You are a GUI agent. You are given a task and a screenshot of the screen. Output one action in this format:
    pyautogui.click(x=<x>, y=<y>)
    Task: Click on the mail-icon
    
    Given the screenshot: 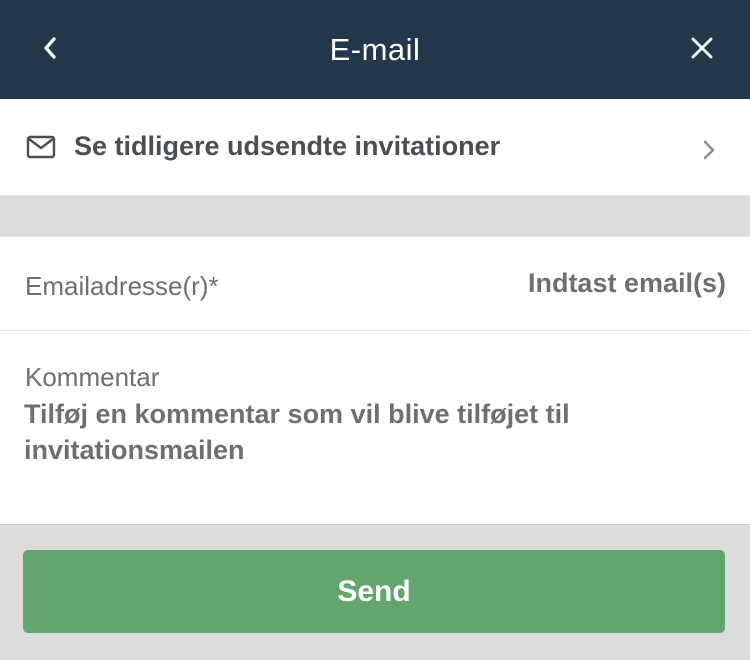 What is the action you would take?
    pyautogui.click(x=41, y=147)
    